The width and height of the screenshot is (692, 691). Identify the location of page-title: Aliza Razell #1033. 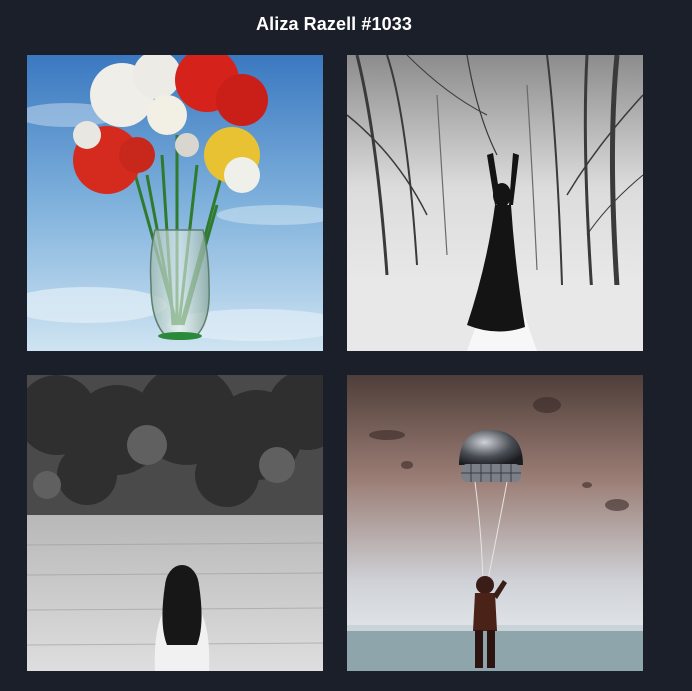
(334, 24).